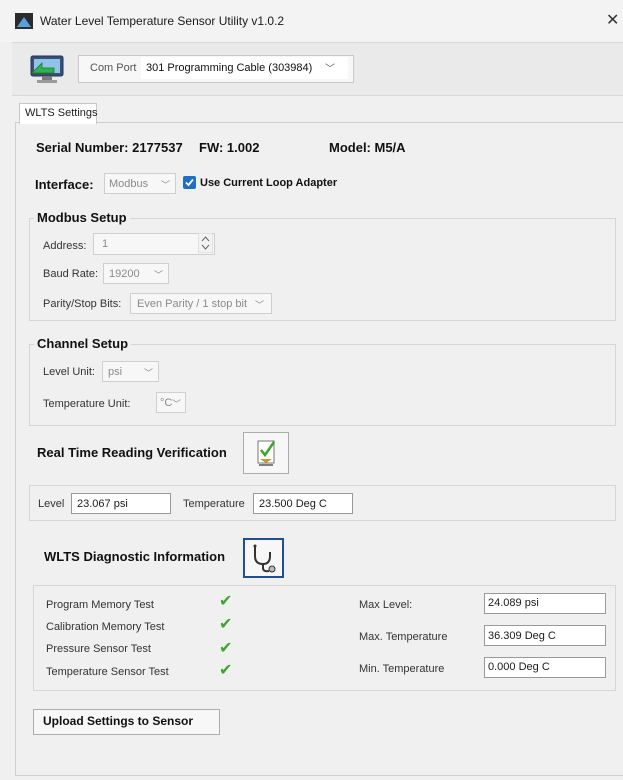 The image size is (623, 780). Describe the element at coordinates (87, 404) in the screenshot. I see `temperature-unit-label: Temperature Unit:` at that location.